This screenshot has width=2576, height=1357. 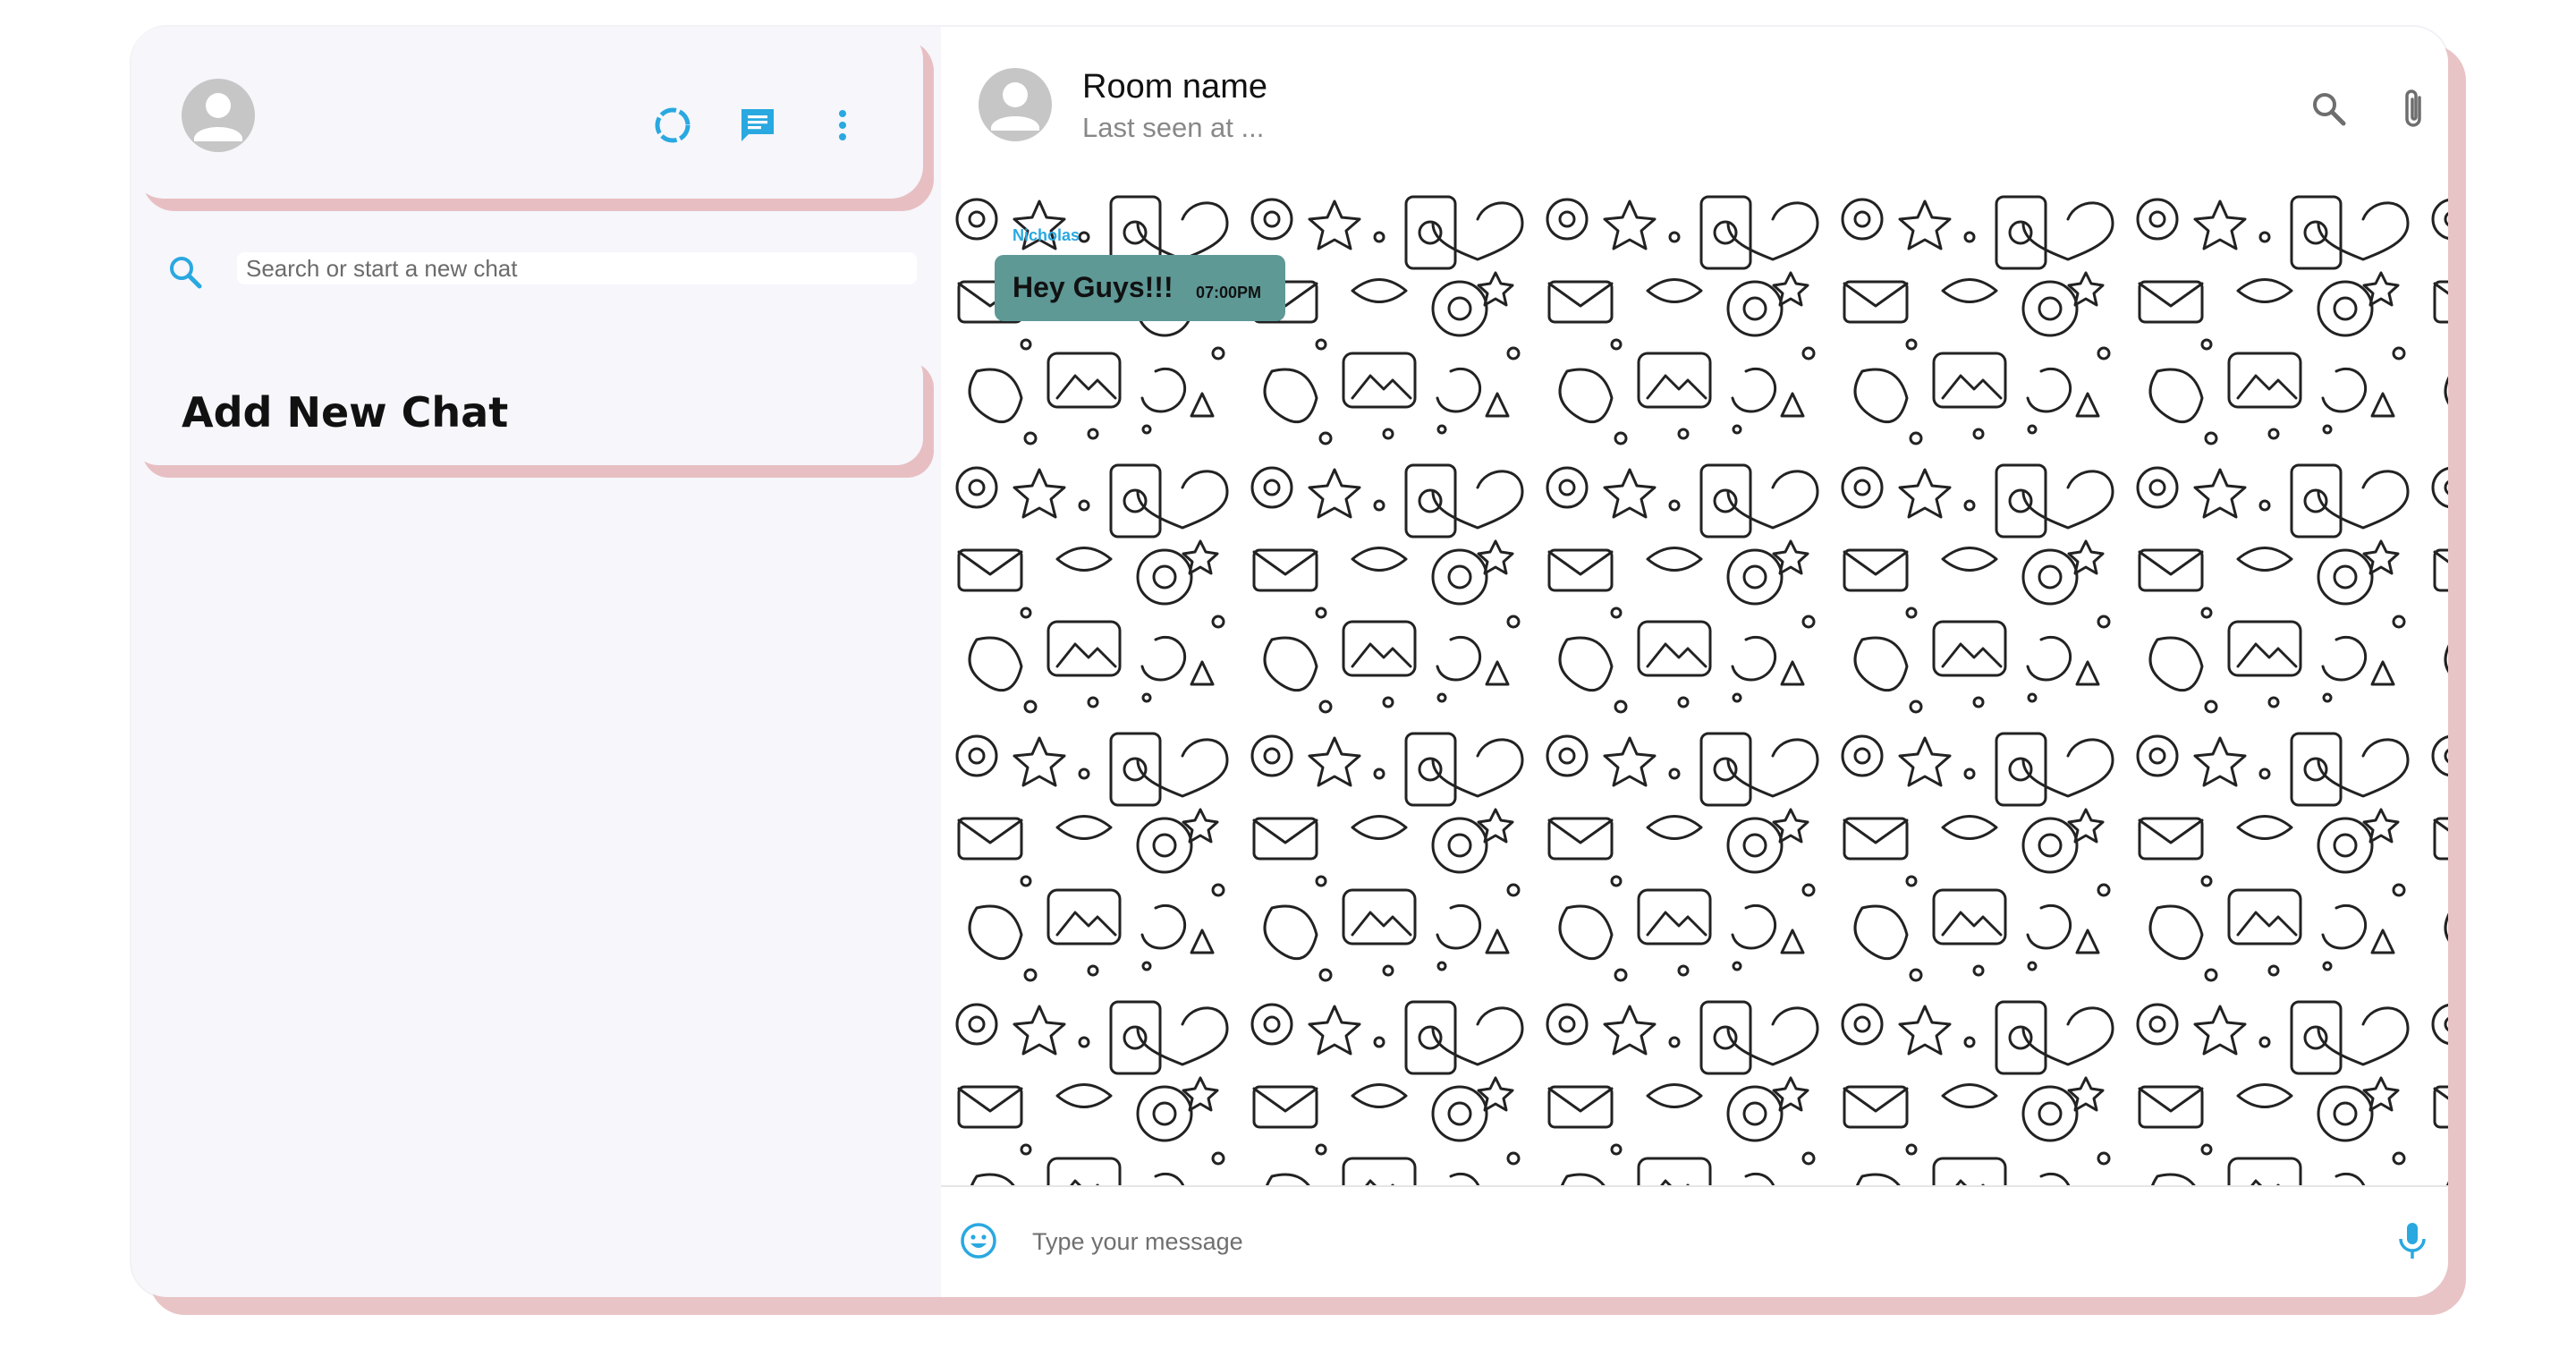 I want to click on user-avatar, so click(x=218, y=116).